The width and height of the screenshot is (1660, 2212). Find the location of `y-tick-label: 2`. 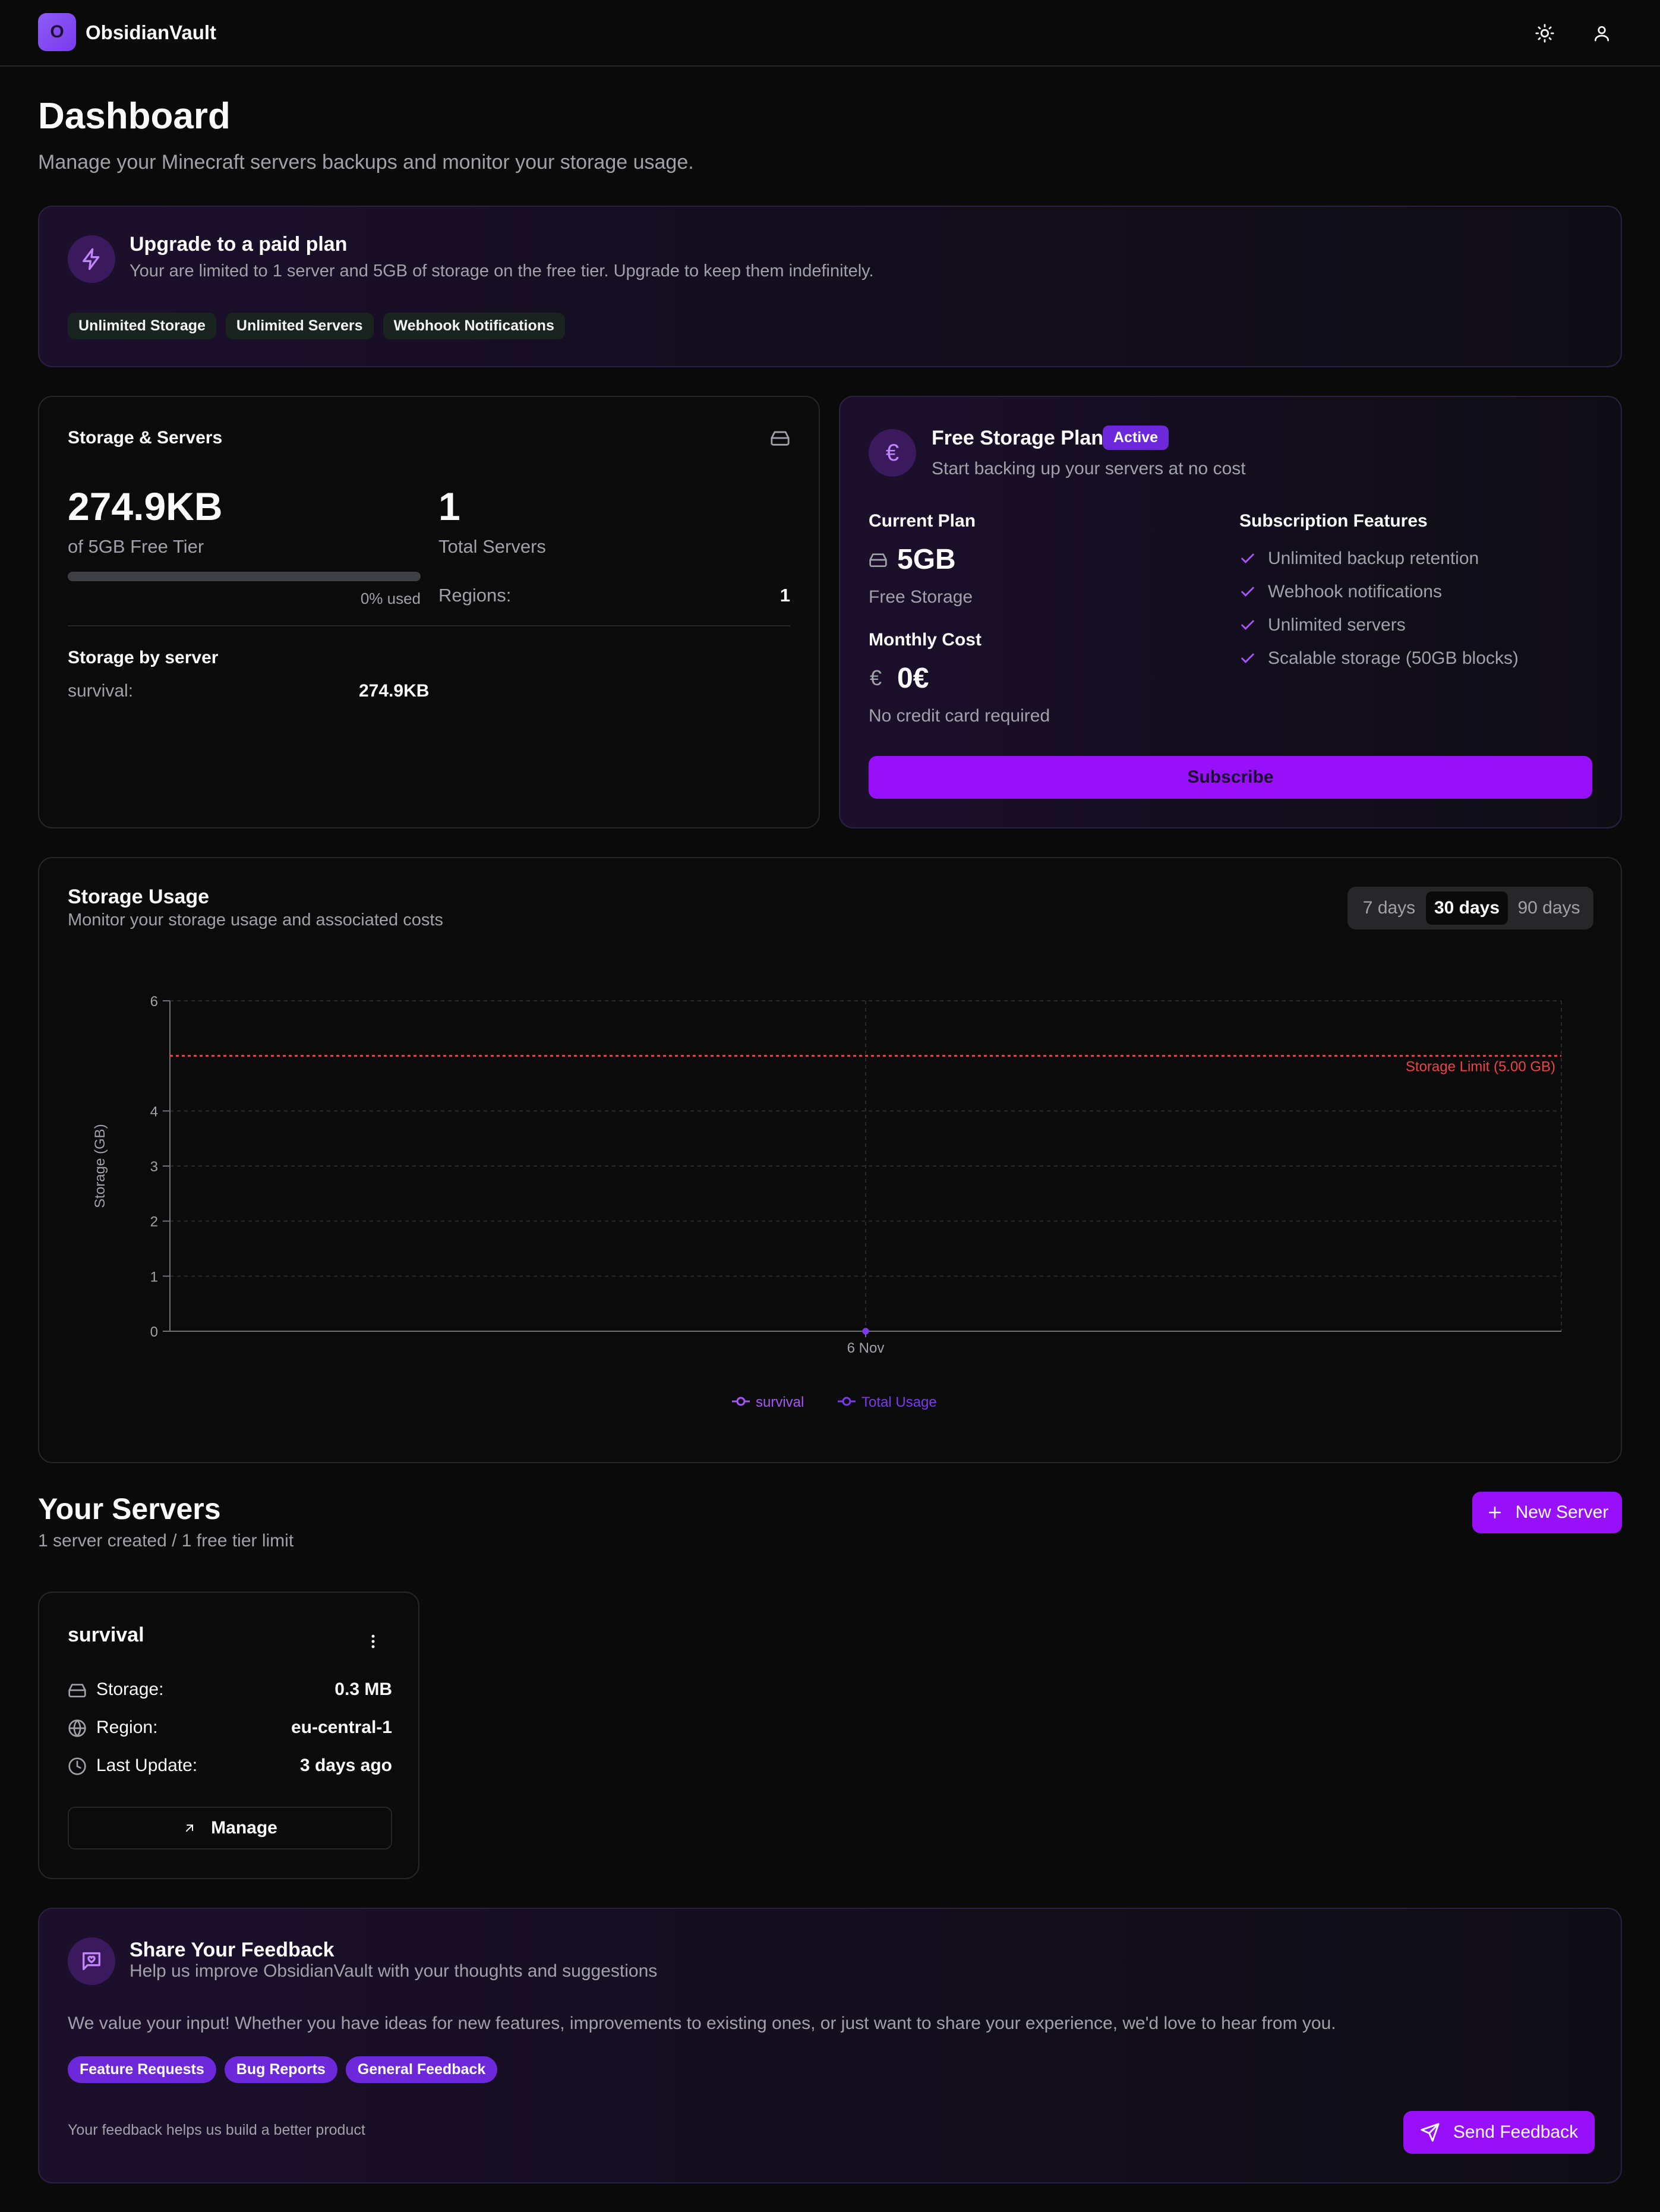

y-tick-label: 2 is located at coordinates (154, 1222).